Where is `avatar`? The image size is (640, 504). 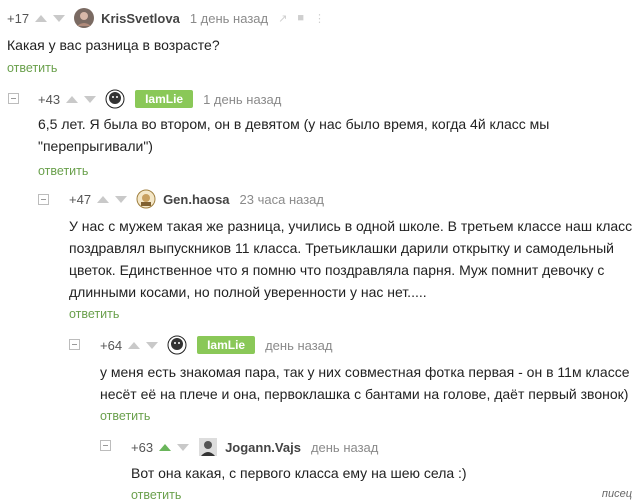
avatar is located at coordinates (208, 447).